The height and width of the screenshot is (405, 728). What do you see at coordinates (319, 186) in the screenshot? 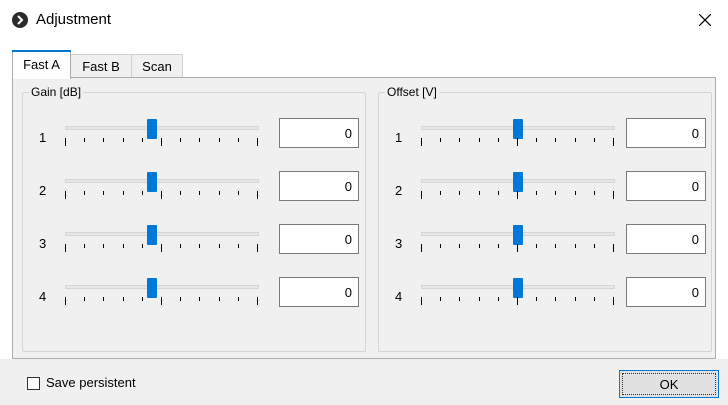
I see `gain-value-input-2: 0` at bounding box center [319, 186].